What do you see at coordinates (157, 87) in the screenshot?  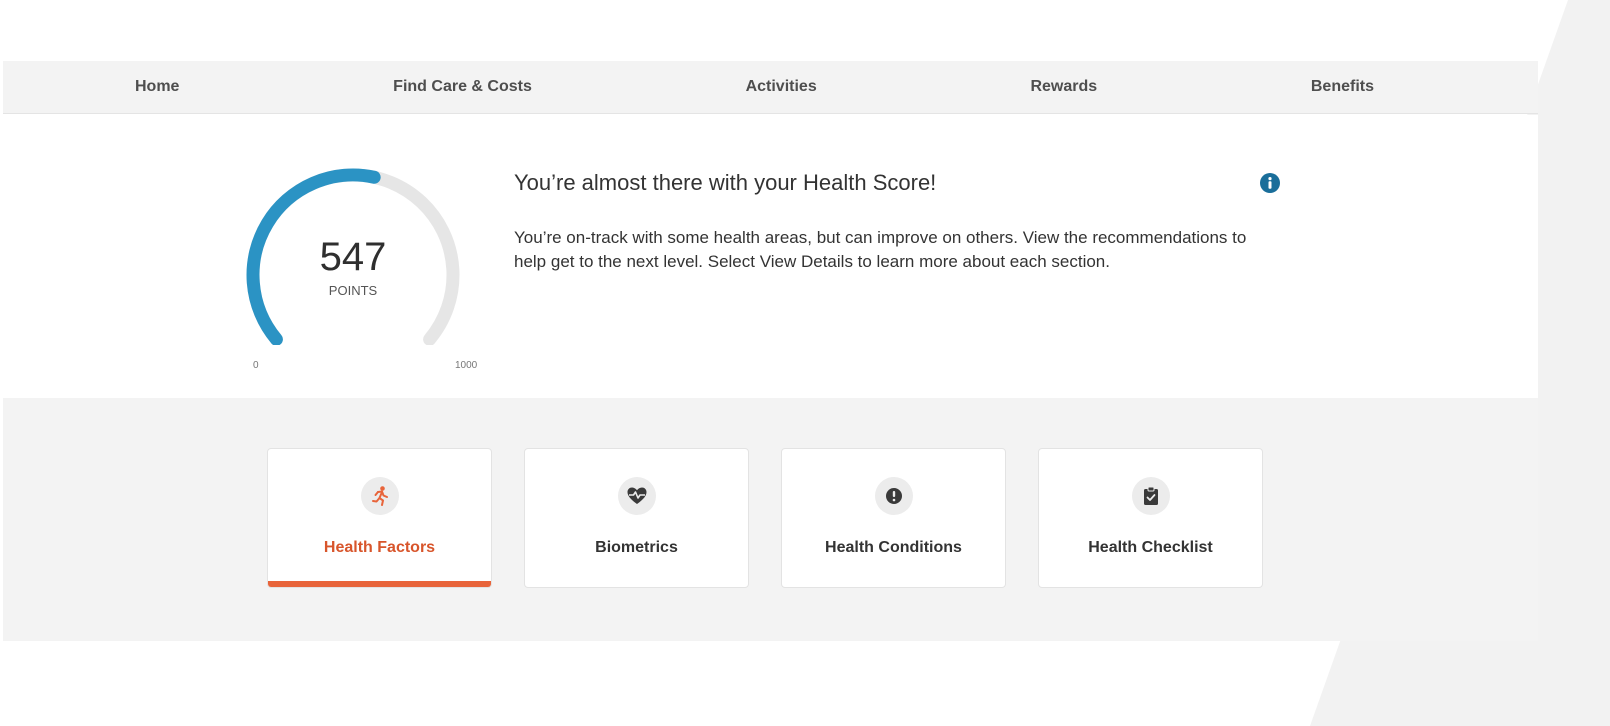 I see `nav-item-home: Home` at bounding box center [157, 87].